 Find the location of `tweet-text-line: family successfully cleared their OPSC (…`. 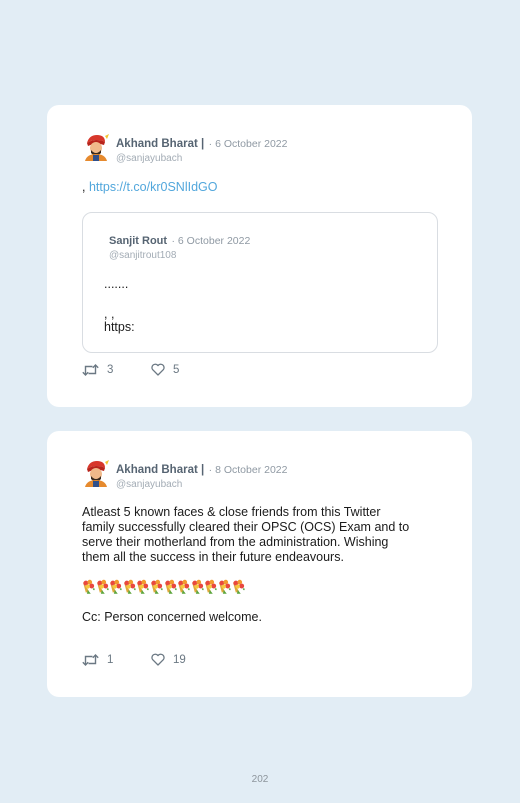

tweet-text-line: family successfully cleared their OPSC (… is located at coordinates (246, 527).